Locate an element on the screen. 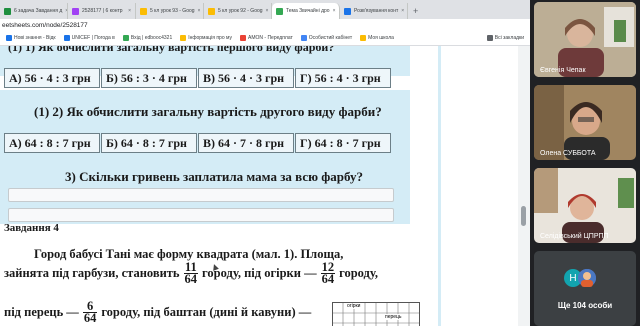  figure-label: перець is located at coordinates (393, 317).